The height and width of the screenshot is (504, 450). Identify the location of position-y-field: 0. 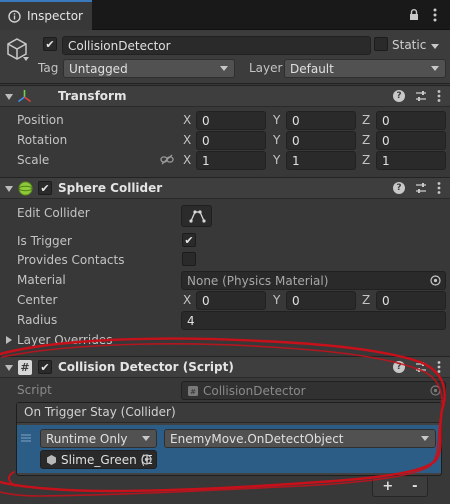
(321, 120).